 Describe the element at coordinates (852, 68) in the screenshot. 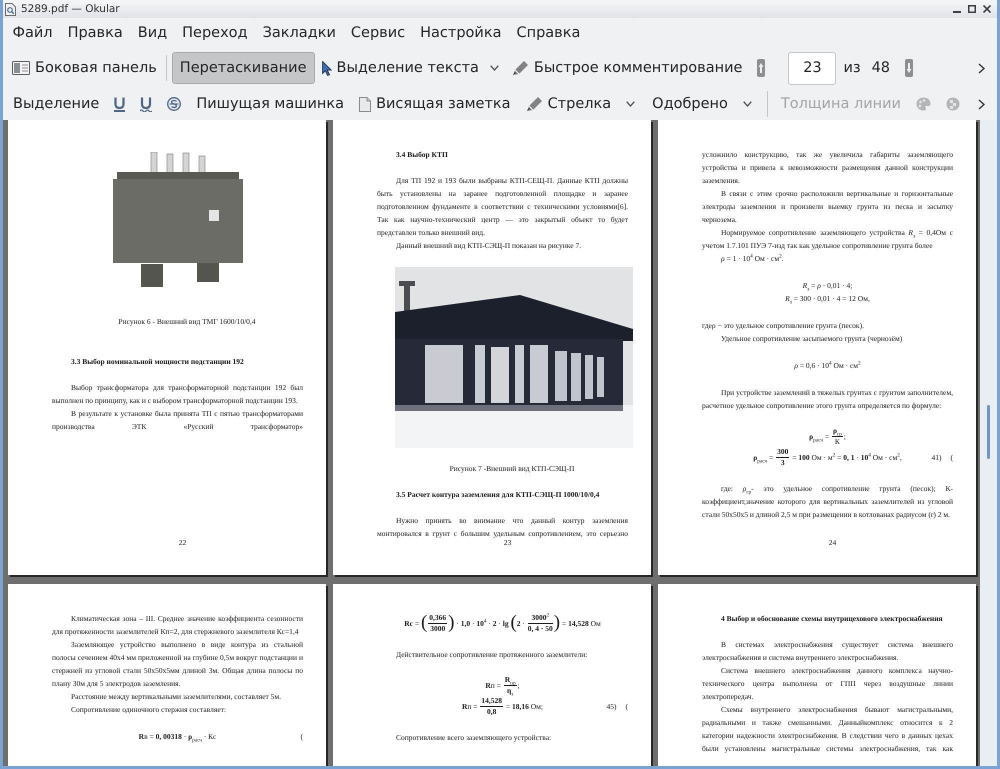

I see `page-of-label: из` at that location.